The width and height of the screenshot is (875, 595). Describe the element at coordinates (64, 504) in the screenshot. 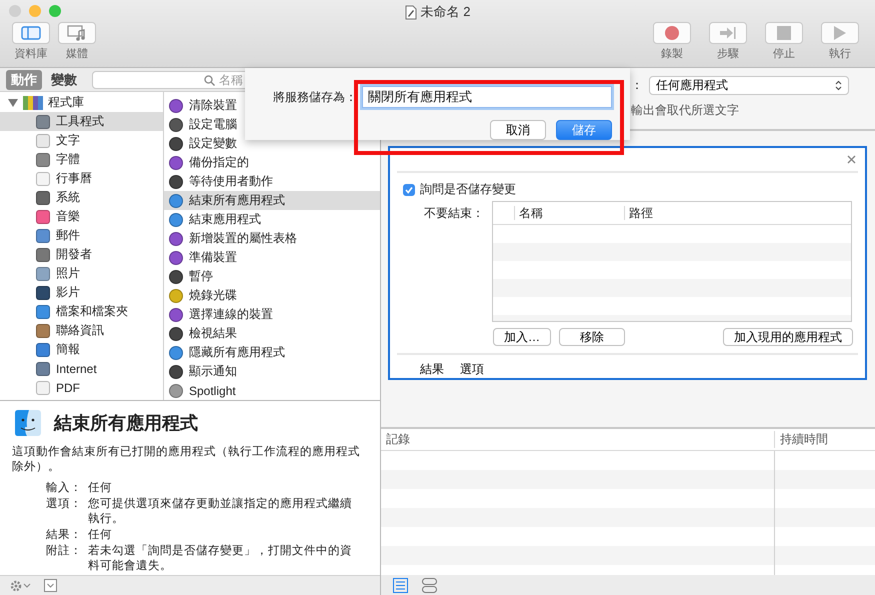

I see `detail-term: 選項：` at that location.